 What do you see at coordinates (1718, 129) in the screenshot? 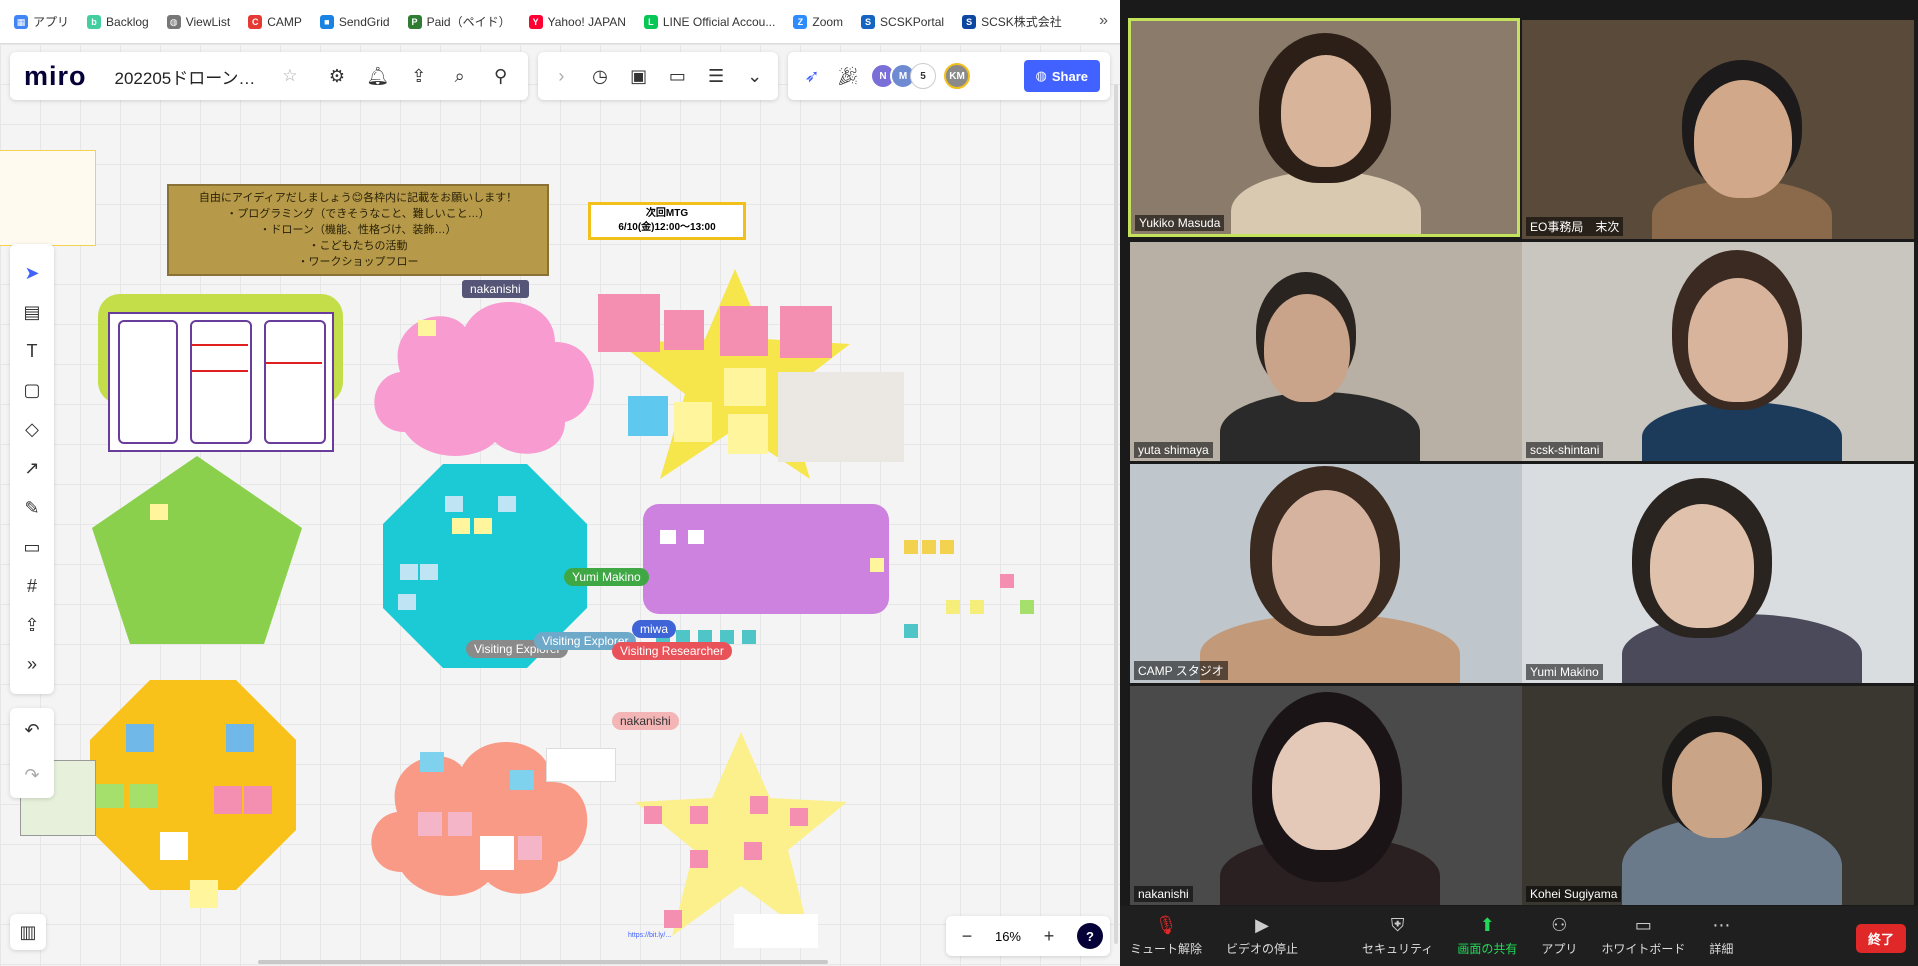
I see `video-tile: EO事務局 末次` at bounding box center [1718, 129].